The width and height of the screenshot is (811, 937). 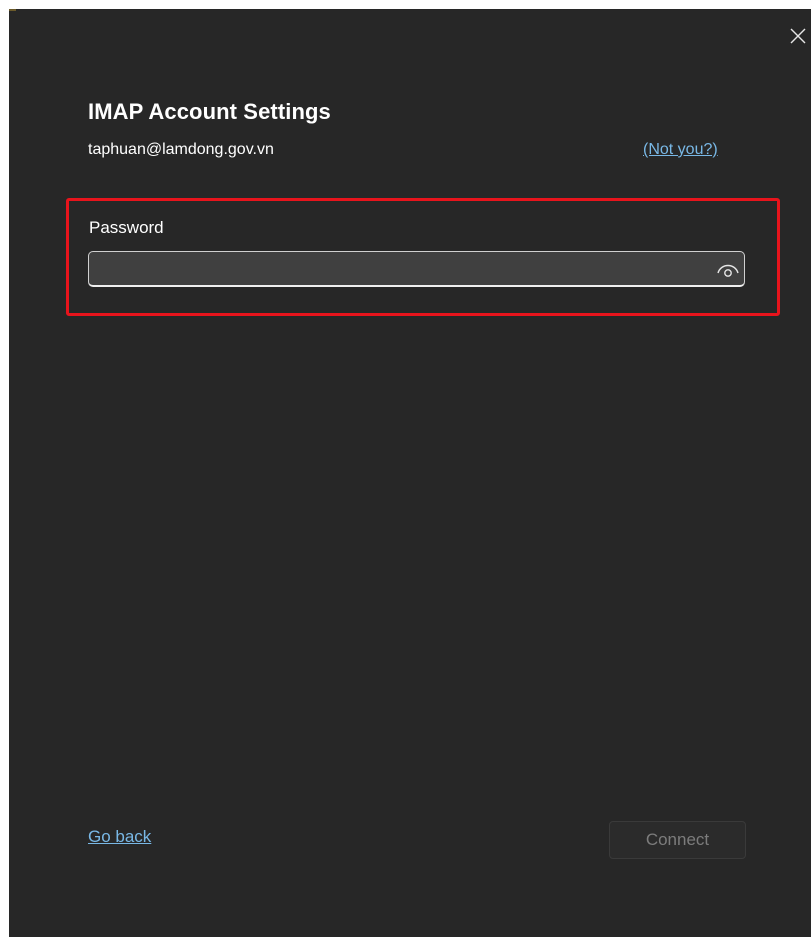 I want to click on password-label: Password, so click(x=126, y=227).